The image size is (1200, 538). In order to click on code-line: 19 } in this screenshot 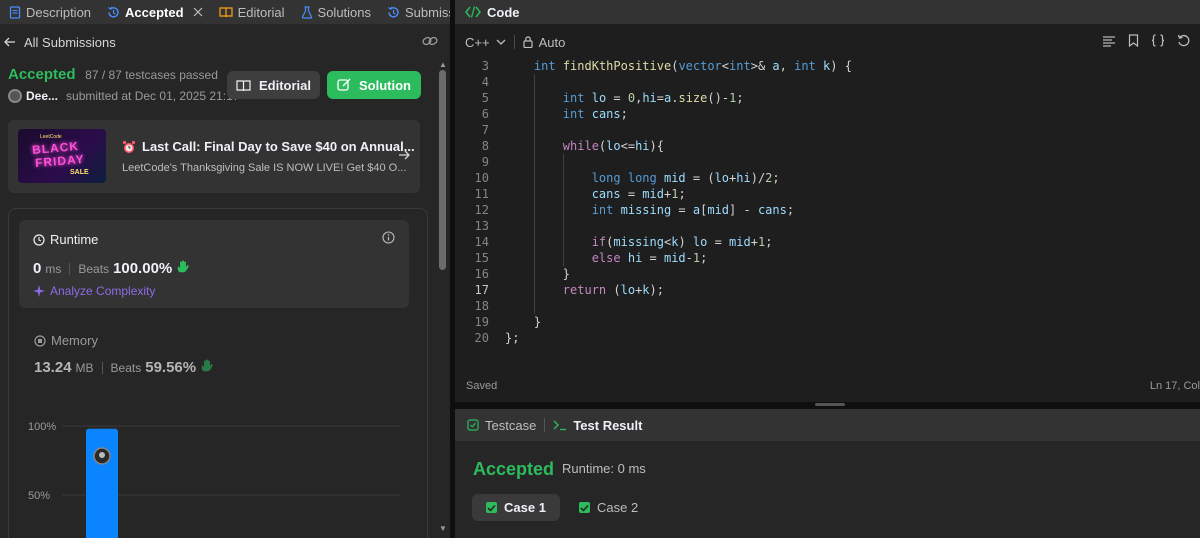, I will do `click(827, 322)`.